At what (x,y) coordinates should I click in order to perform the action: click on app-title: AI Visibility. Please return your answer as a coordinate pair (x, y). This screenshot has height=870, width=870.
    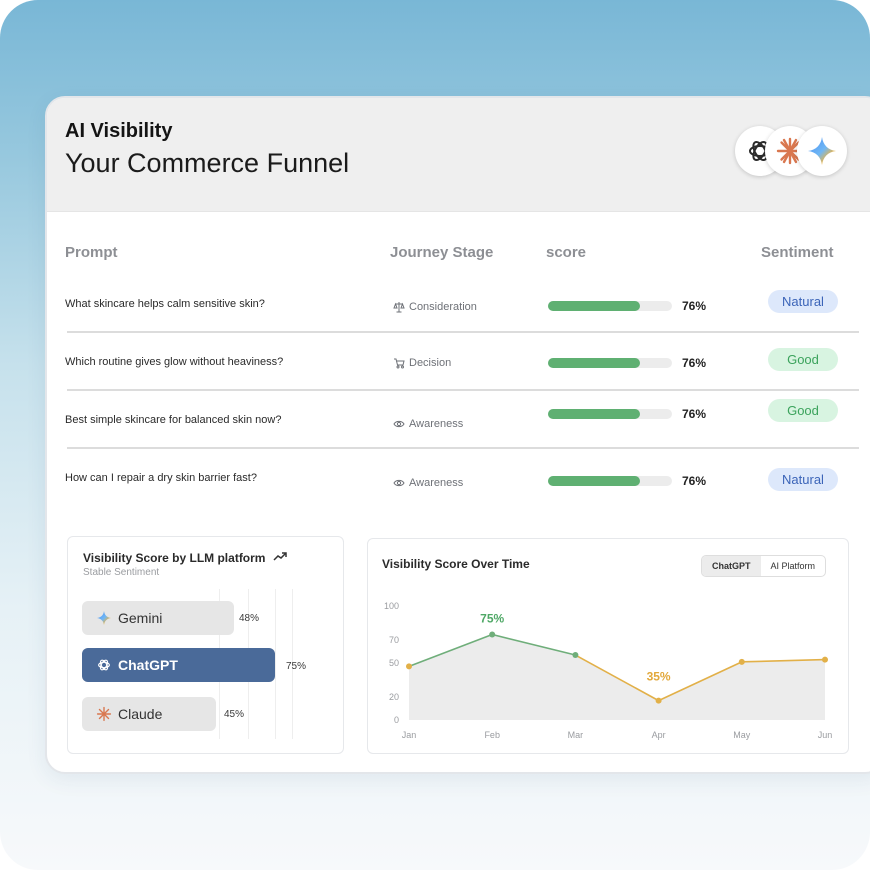
    Looking at the image, I should click on (119, 131).